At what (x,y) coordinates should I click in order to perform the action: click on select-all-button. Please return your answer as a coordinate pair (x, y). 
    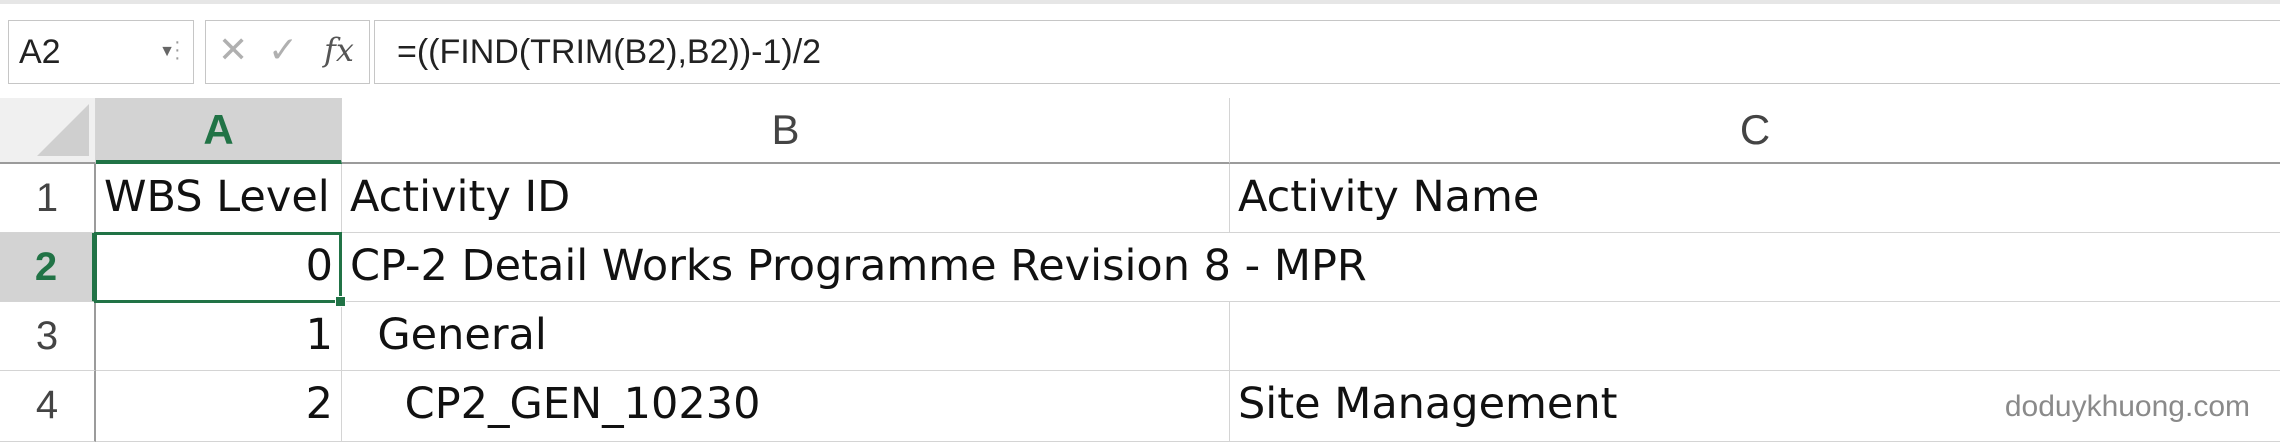
    Looking at the image, I should click on (48, 131).